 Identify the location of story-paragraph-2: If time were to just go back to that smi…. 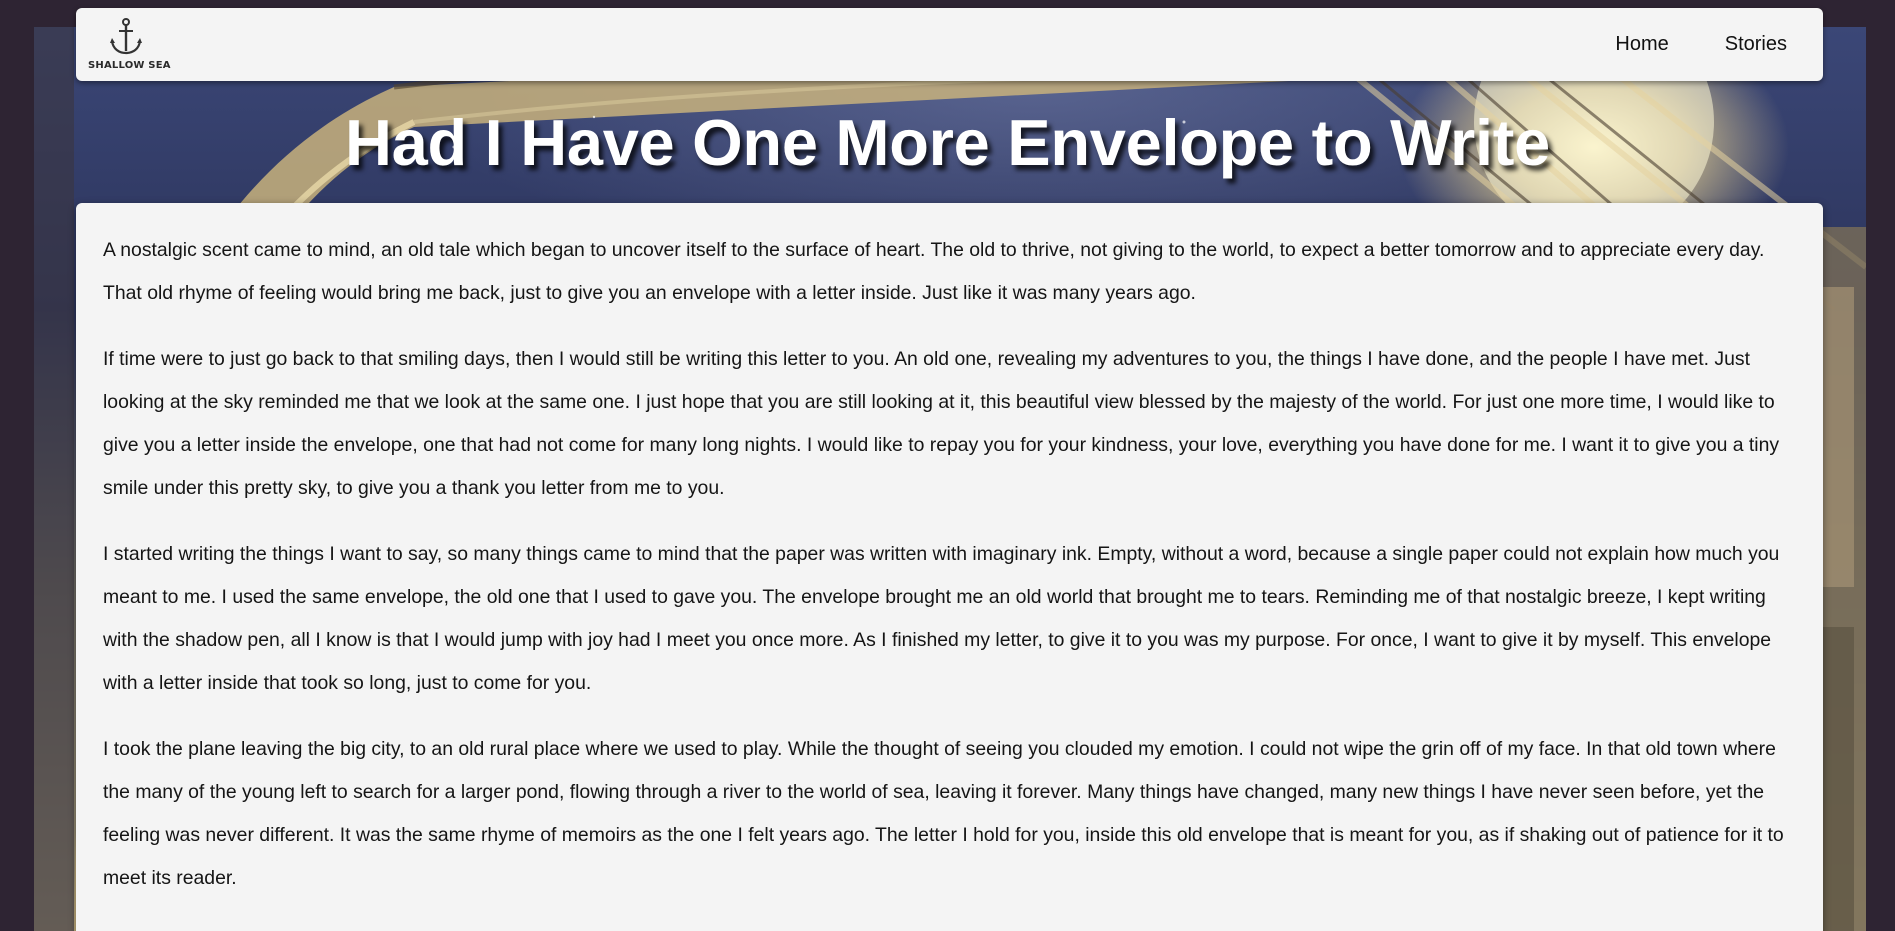
(941, 423).